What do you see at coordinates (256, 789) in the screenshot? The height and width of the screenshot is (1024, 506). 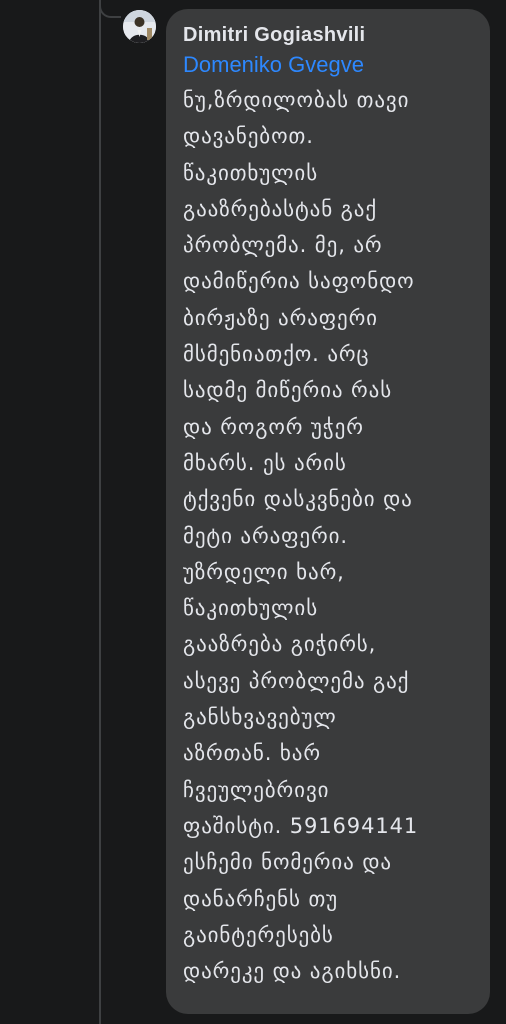 I see `comment-text-line: ჩვეულებრივი` at bounding box center [256, 789].